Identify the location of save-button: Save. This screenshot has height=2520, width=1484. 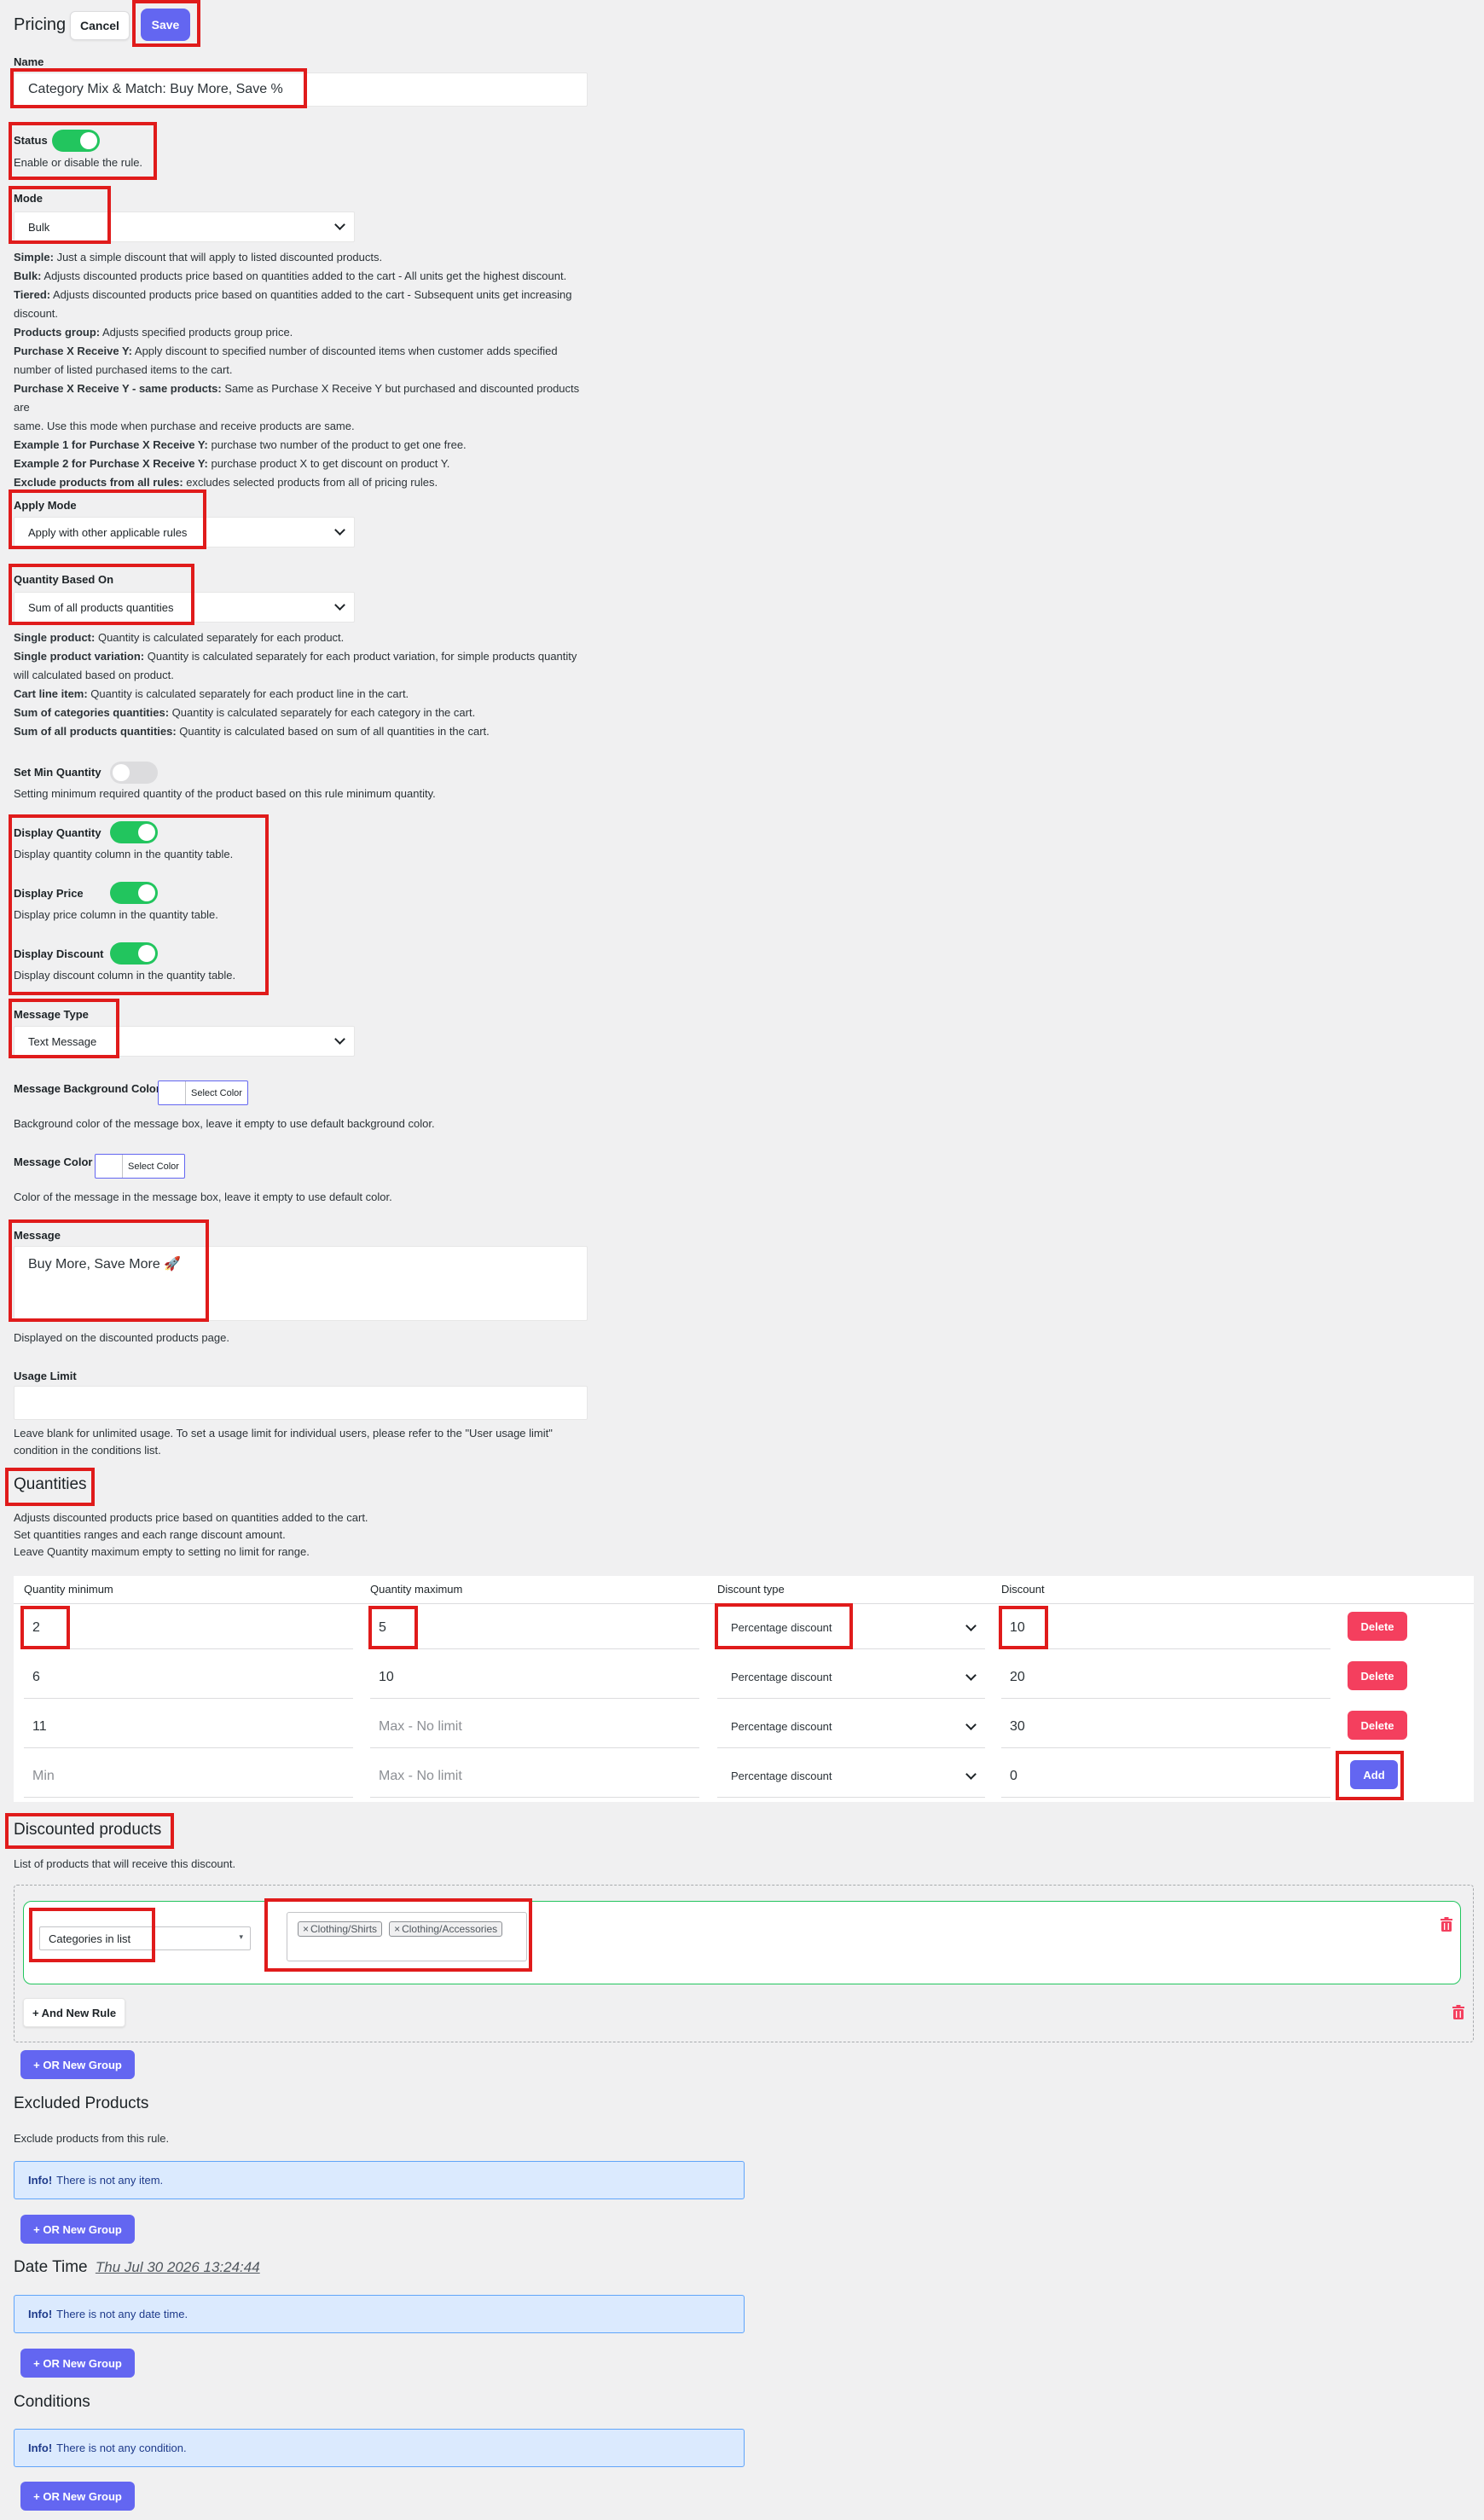
(165, 25).